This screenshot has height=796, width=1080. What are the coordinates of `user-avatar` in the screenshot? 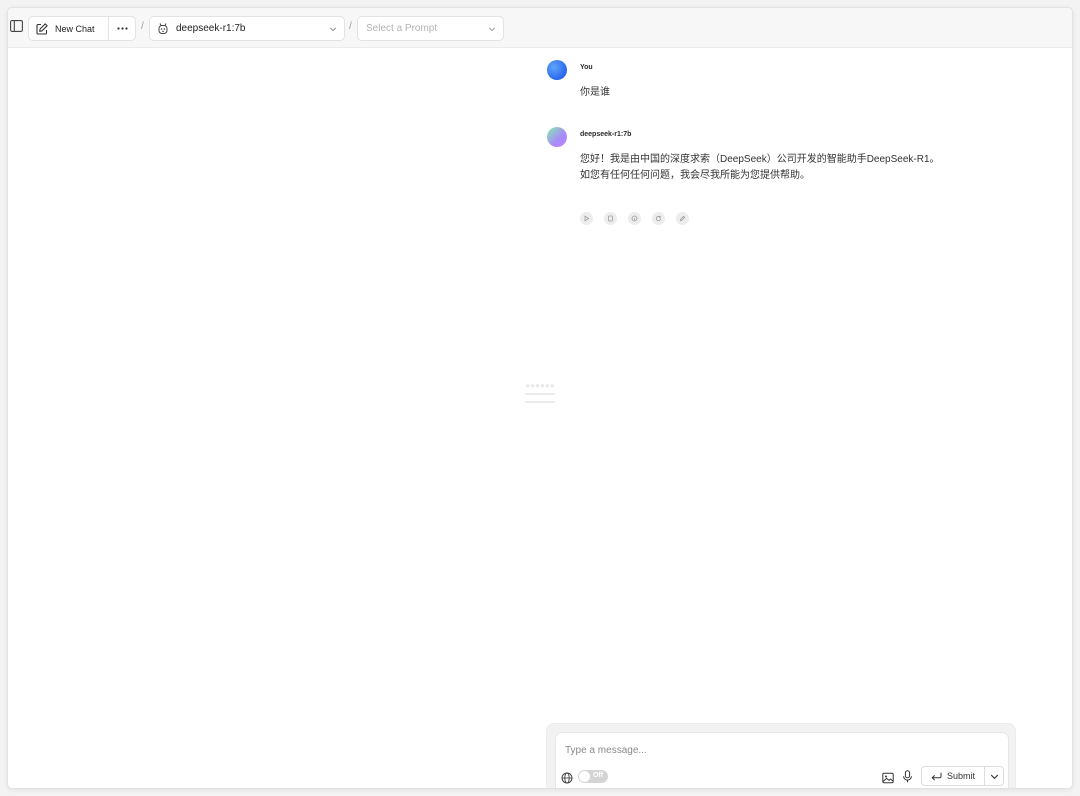 It's located at (557, 70).